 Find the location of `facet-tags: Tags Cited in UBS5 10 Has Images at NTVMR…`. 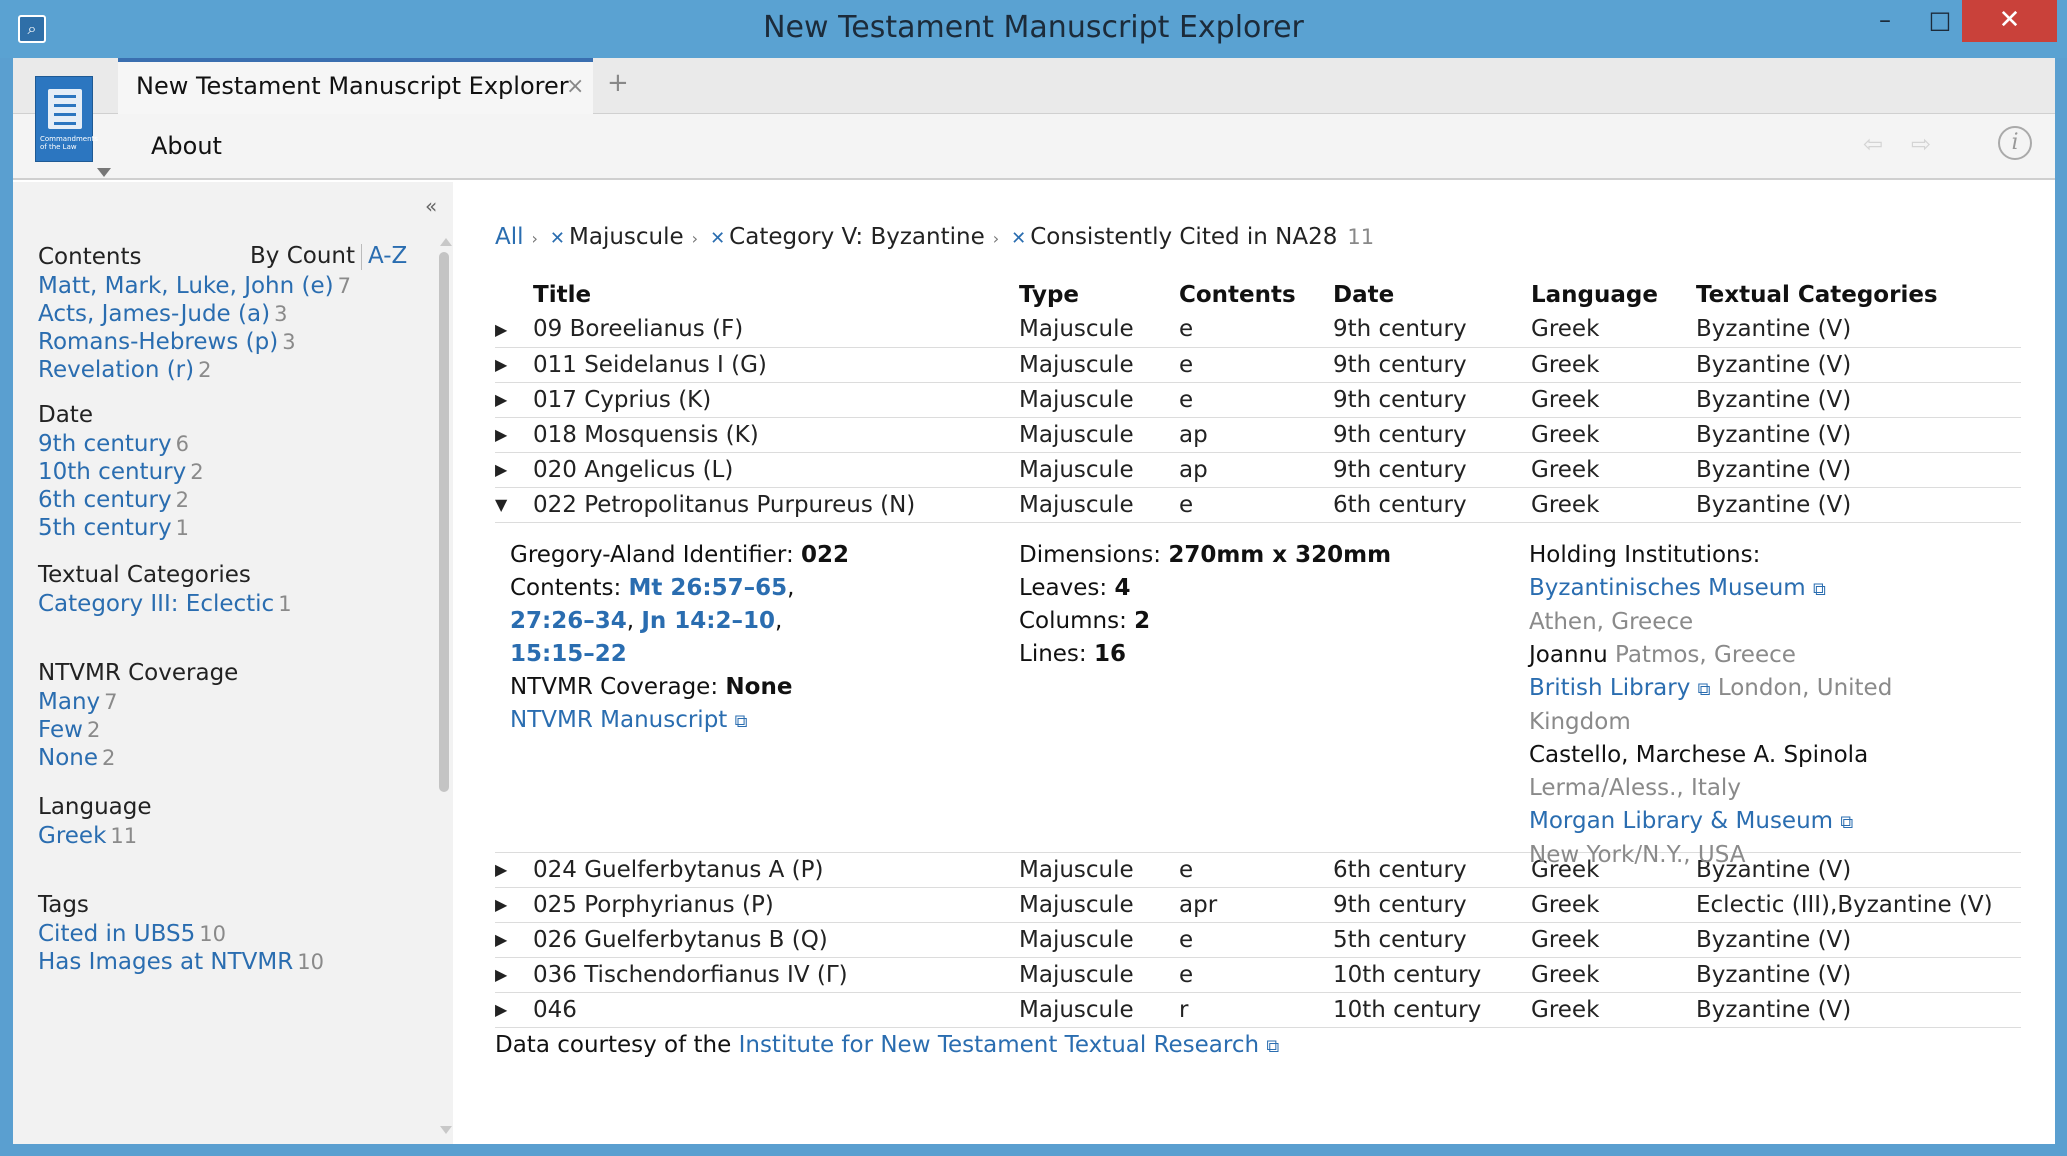

facet-tags: Tags Cited in UBS5 10 Has Images at NTVMR… is located at coordinates (181, 936).